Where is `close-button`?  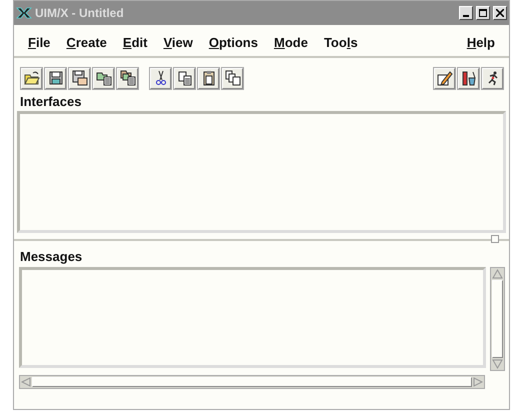
close-button is located at coordinates (500, 13).